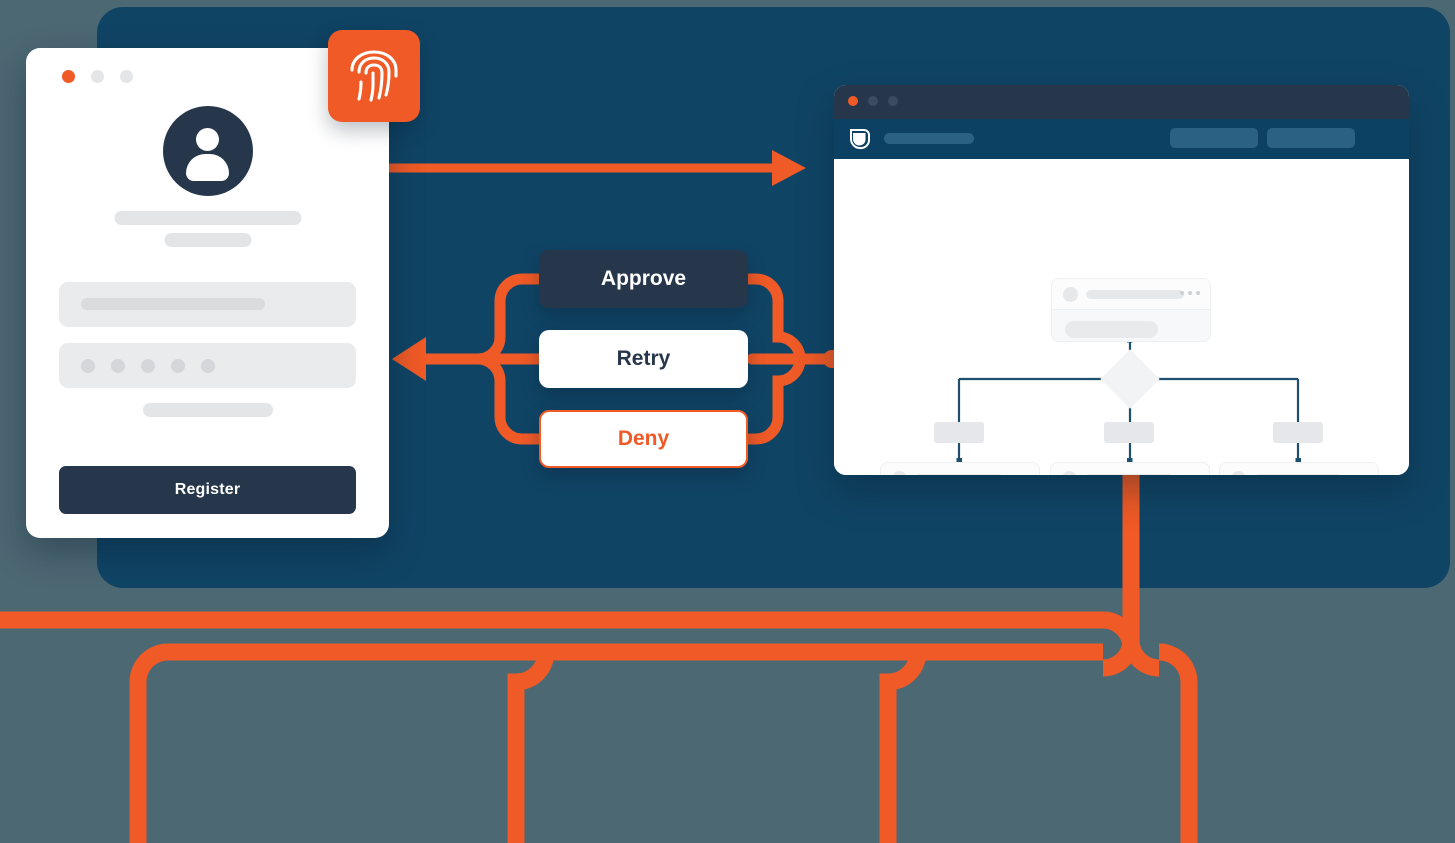 This screenshot has width=1455, height=843. I want to click on form-hint-placeholder, so click(207, 410).